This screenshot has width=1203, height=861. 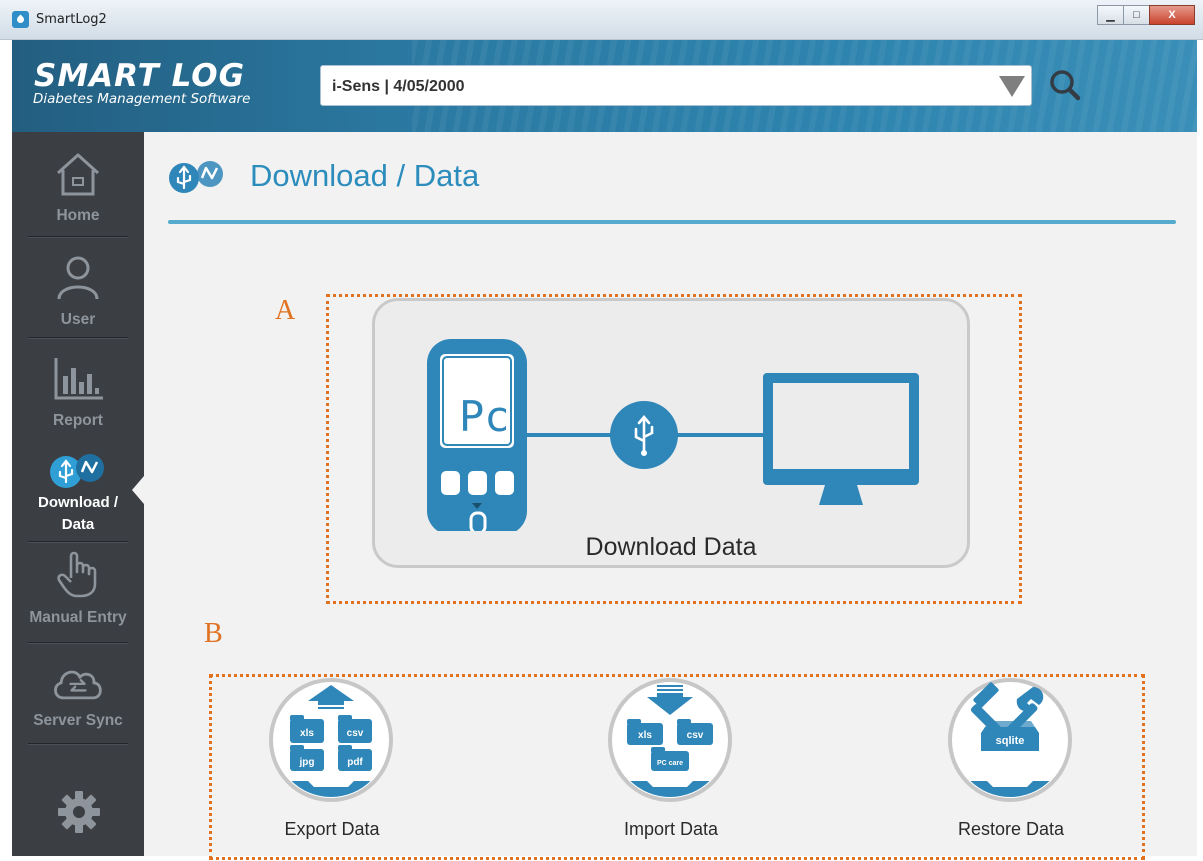 What do you see at coordinates (78, 617) in the screenshot?
I see `sidebar-item-label: Manual Entry` at bounding box center [78, 617].